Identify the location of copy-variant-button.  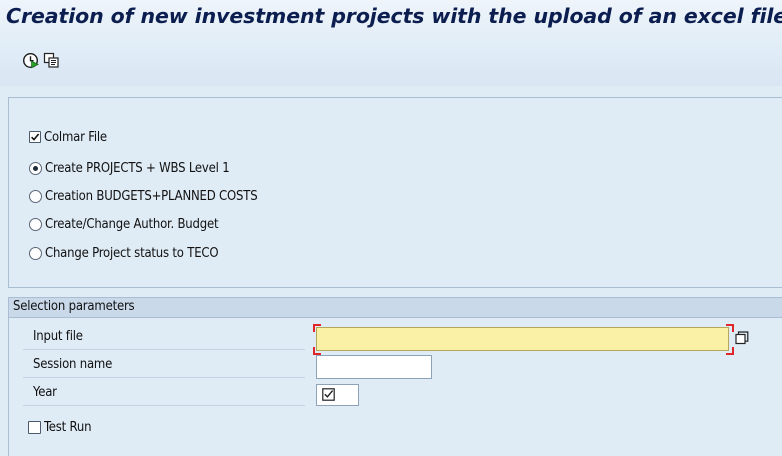
(51, 62).